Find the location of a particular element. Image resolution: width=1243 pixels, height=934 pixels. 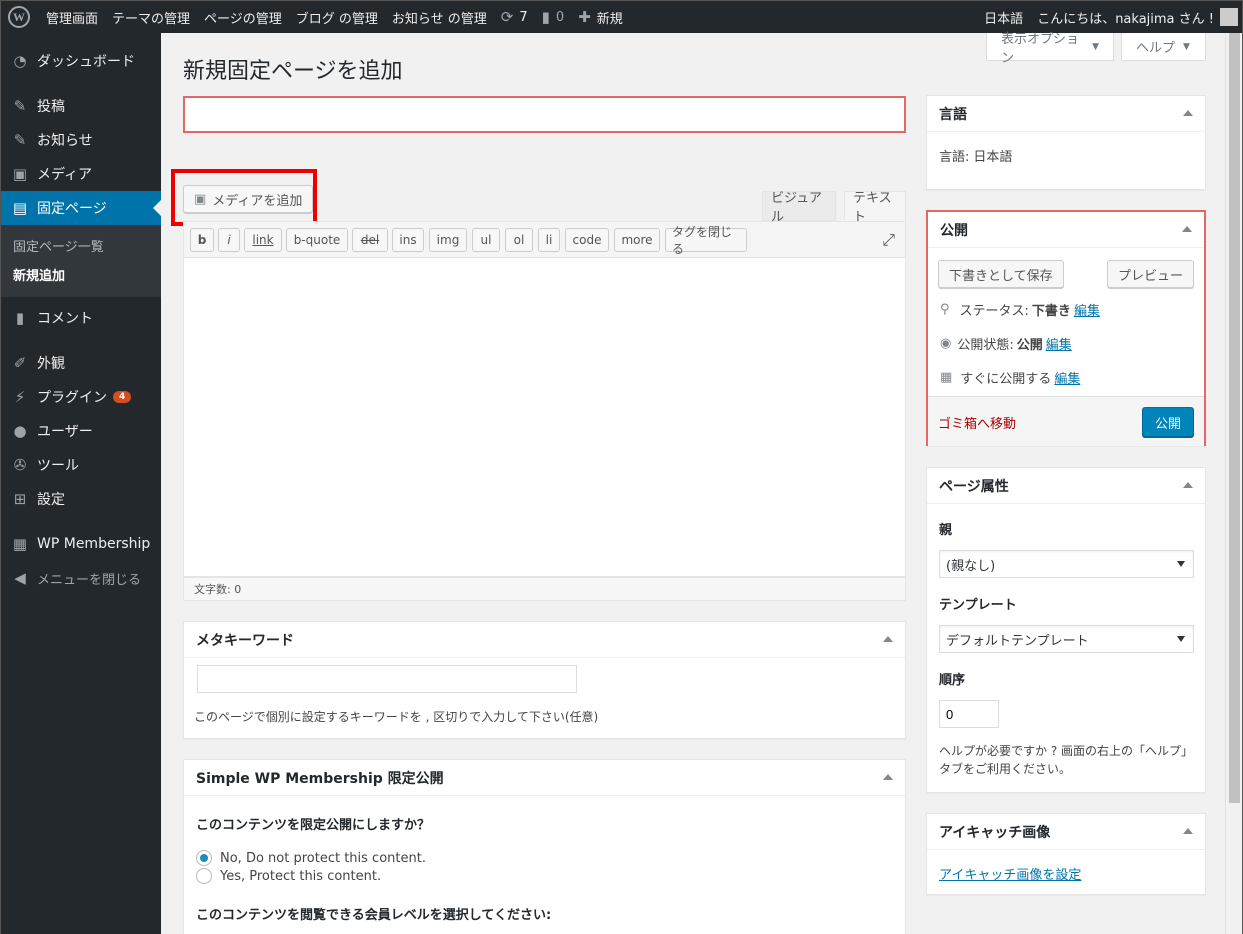

edit-status-link: 編集 is located at coordinates (1087, 309).